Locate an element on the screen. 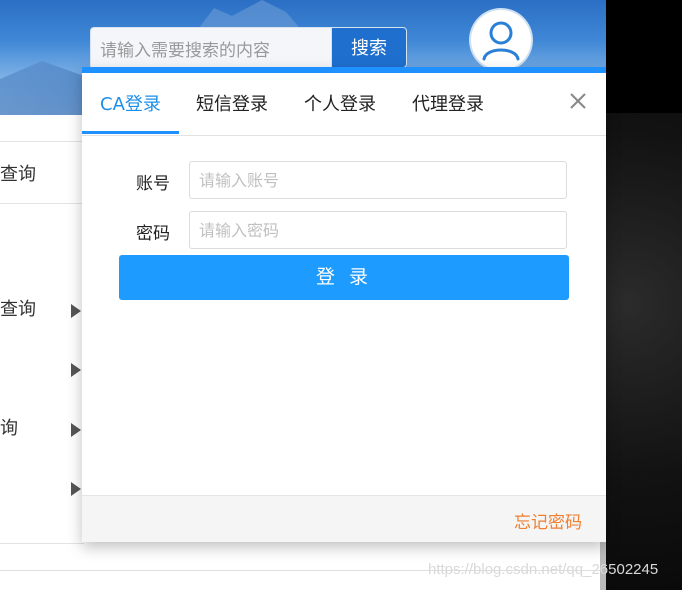 This screenshot has height=590, width=682. forgot-password-link: 忘记密码 is located at coordinates (548, 520).